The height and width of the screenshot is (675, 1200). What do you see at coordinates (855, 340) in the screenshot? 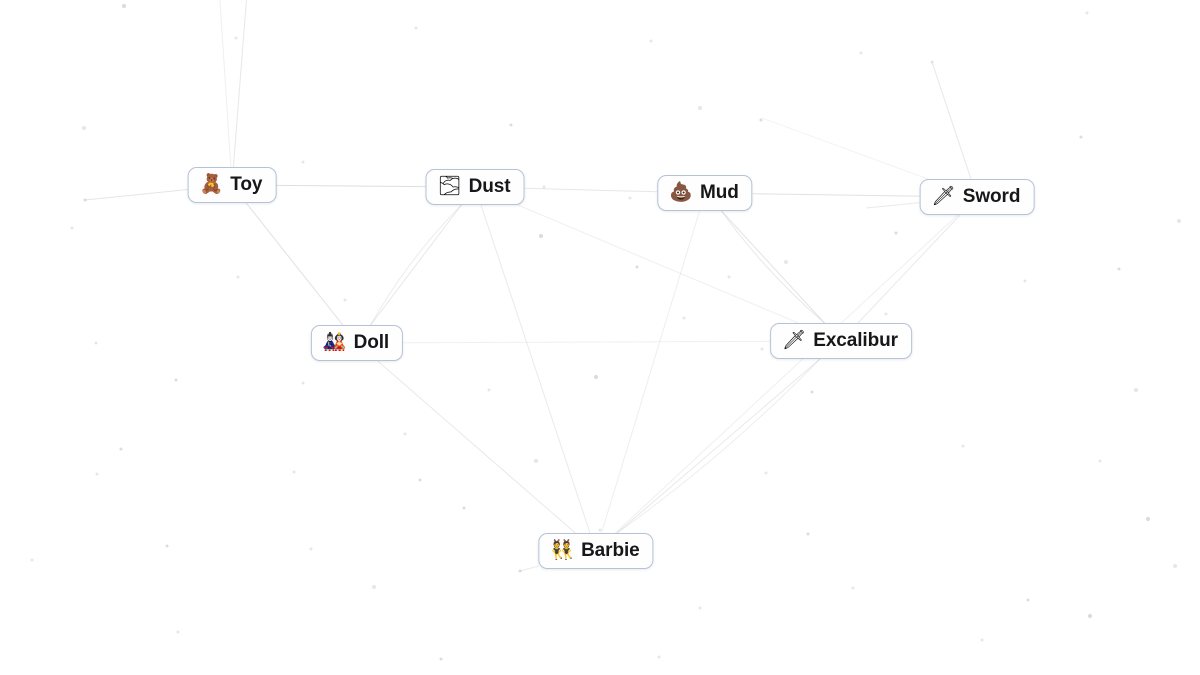
I see `graph-node-label: Excalibur` at bounding box center [855, 340].